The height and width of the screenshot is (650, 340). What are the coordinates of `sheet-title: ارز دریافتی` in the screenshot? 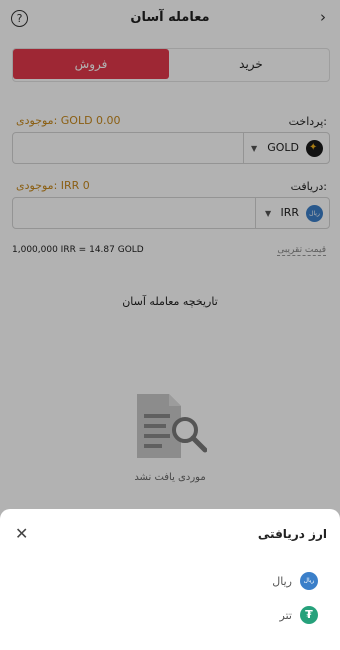 It's located at (292, 534).